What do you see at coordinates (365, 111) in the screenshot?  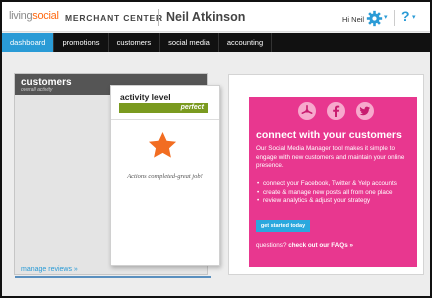 I see `twitter-icon` at bounding box center [365, 111].